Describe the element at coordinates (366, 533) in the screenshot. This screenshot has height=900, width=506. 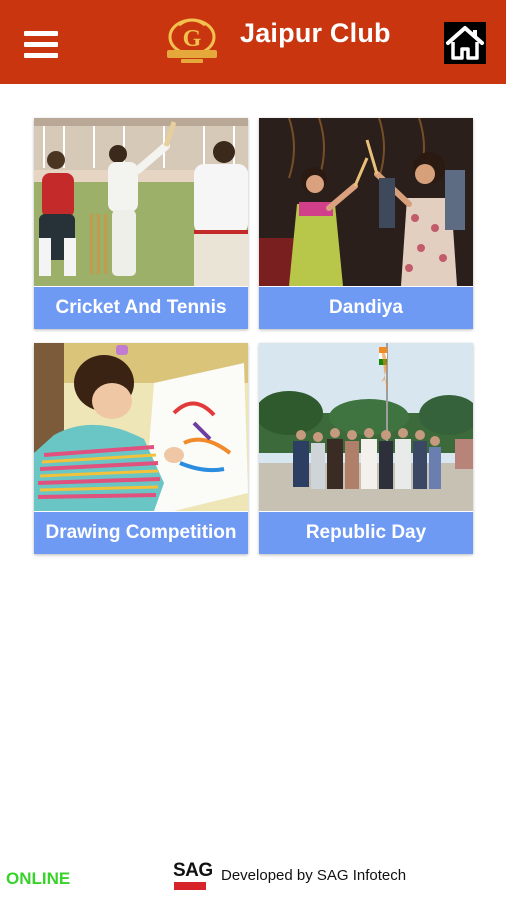
I see `tile-label: Republic Day` at that location.